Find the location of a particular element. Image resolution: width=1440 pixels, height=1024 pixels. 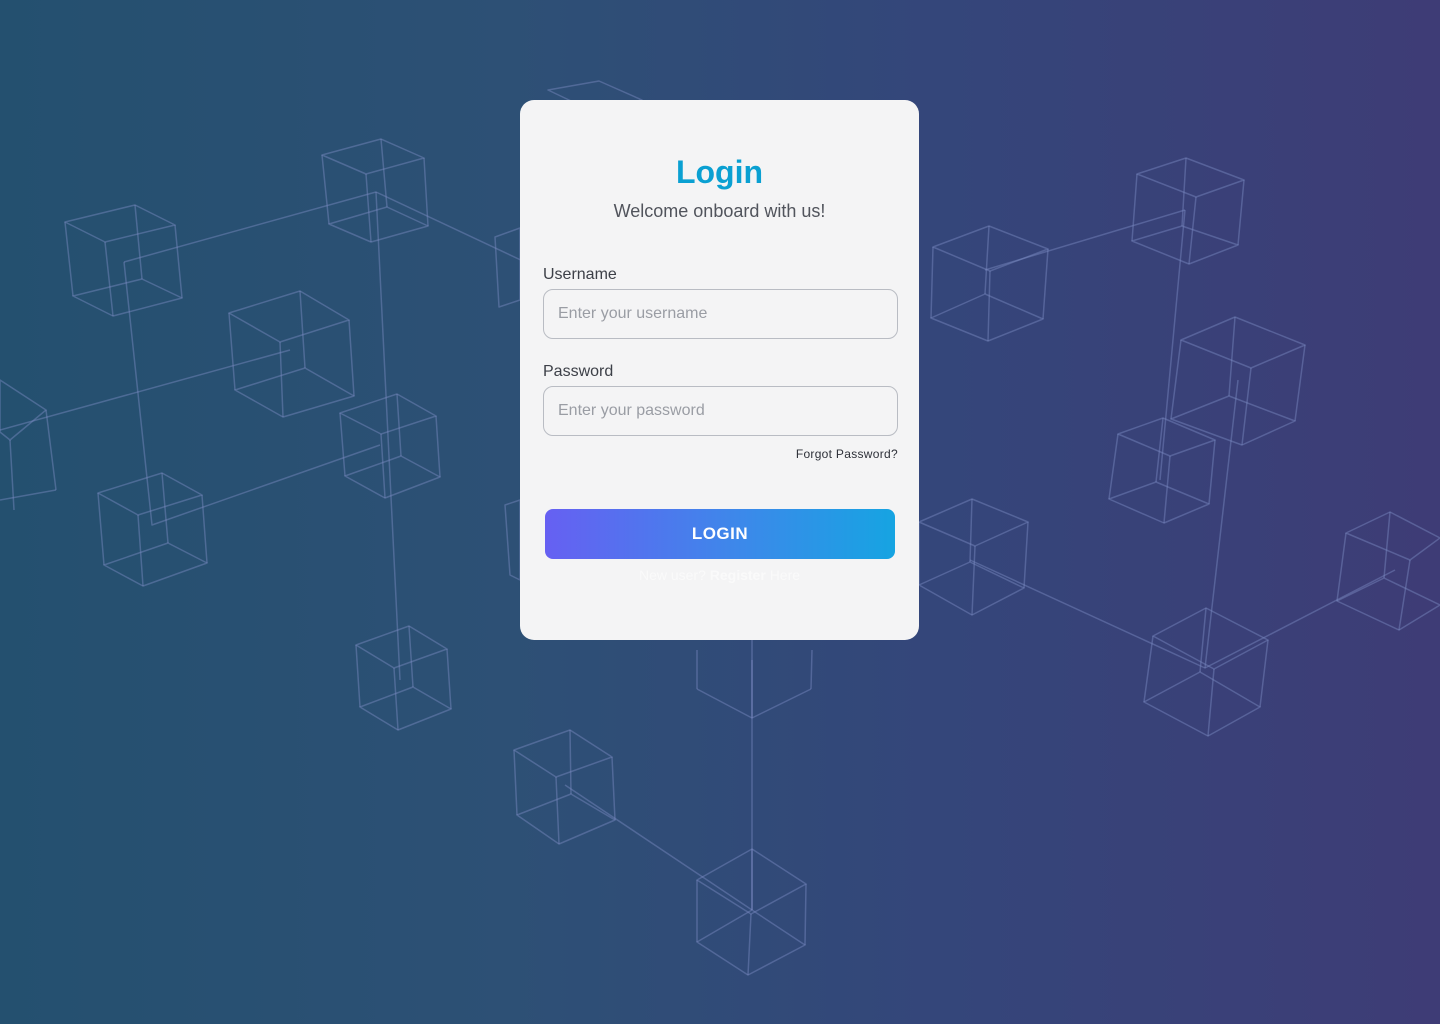

login-title: Login is located at coordinates (719, 172).